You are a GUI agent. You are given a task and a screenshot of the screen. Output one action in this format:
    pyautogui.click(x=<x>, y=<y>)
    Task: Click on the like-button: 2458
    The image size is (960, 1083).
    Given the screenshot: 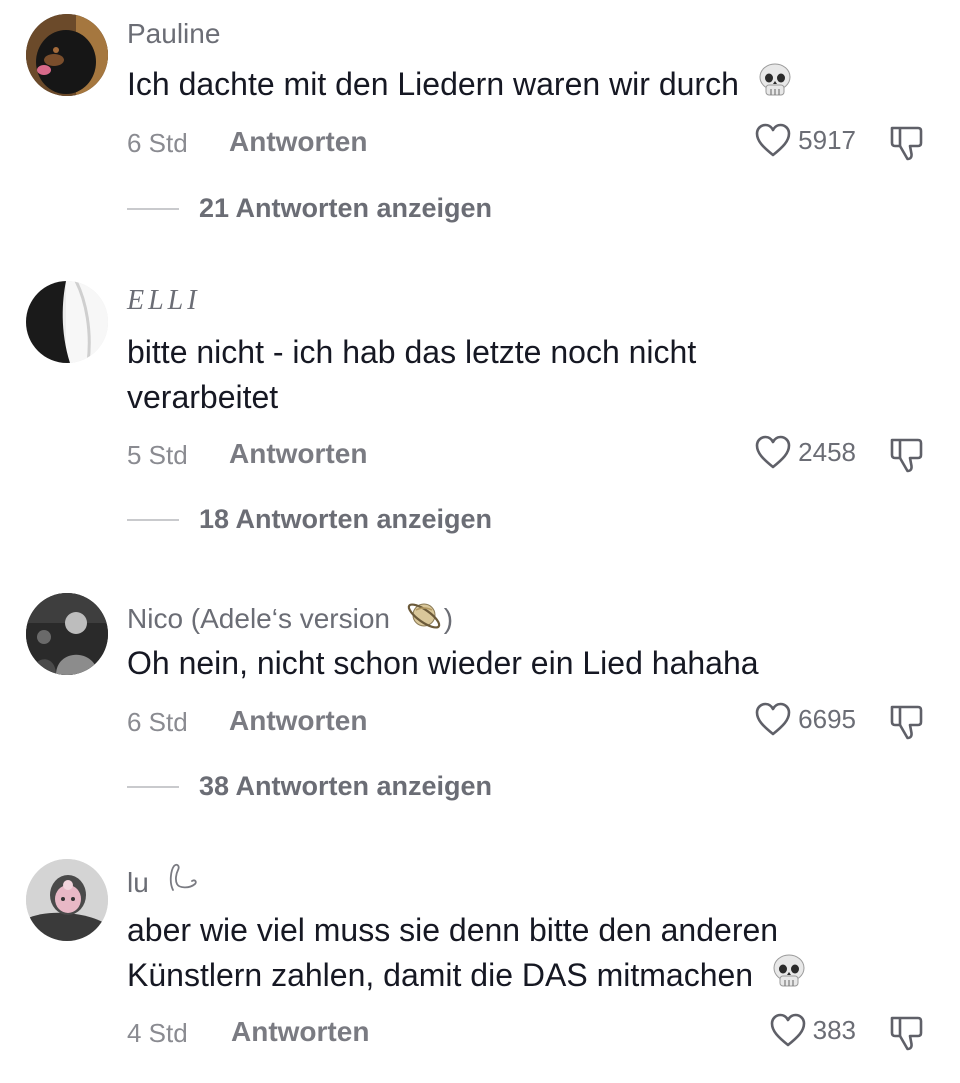 What is the action you would take?
    pyautogui.click(x=805, y=452)
    